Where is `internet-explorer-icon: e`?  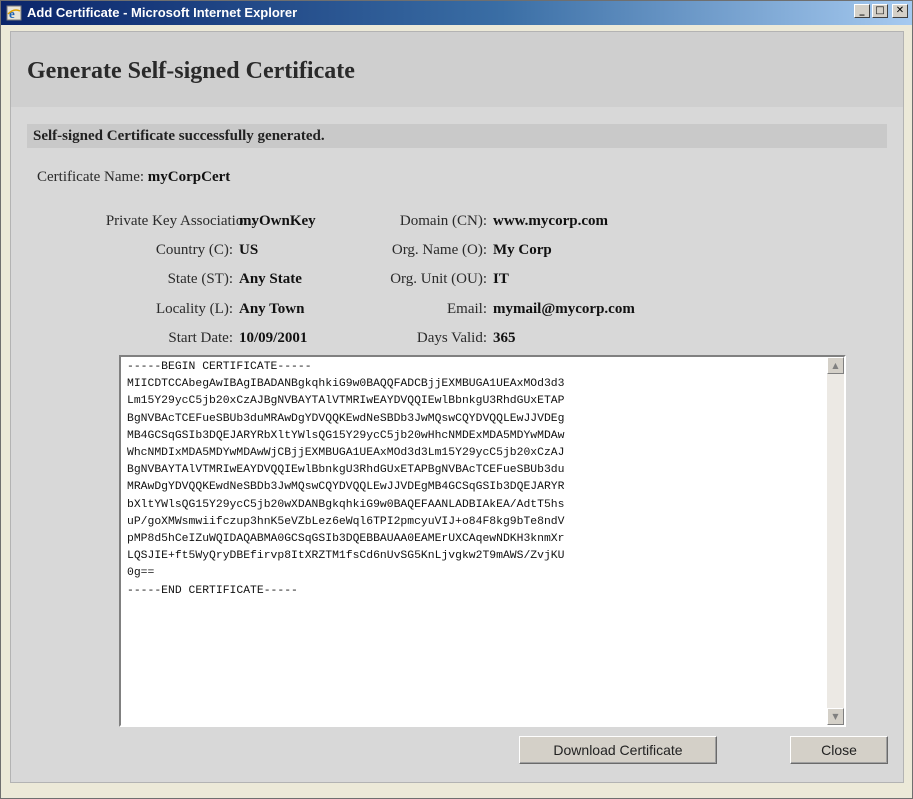
internet-explorer-icon: e is located at coordinates (14, 13).